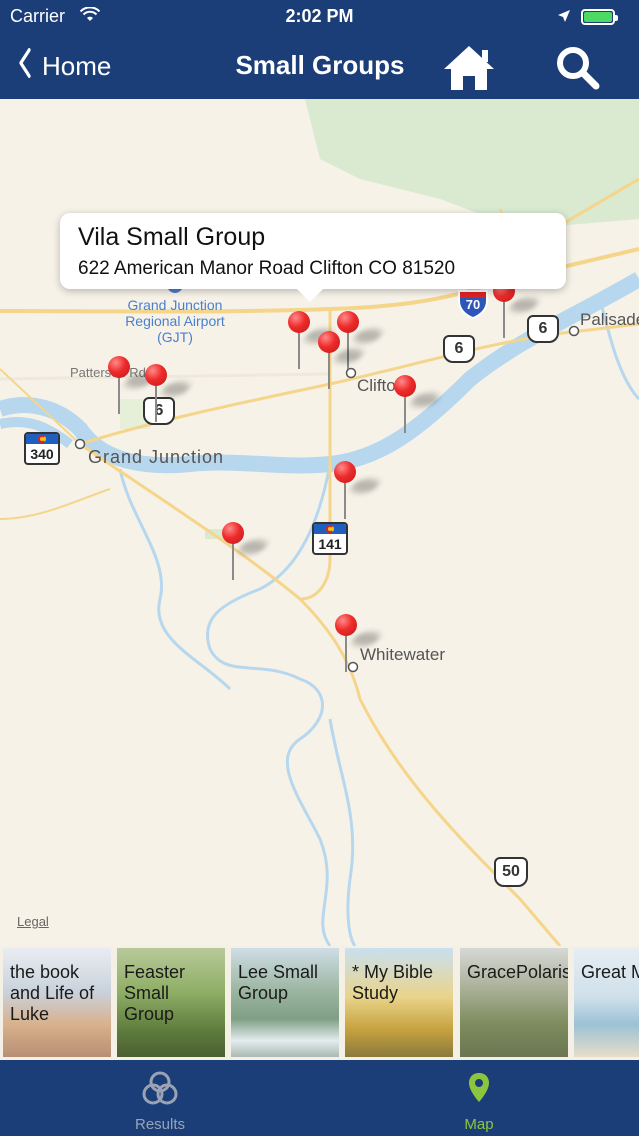 The width and height of the screenshot is (639, 1136). I want to click on interstate-70-label: 70, so click(473, 304).